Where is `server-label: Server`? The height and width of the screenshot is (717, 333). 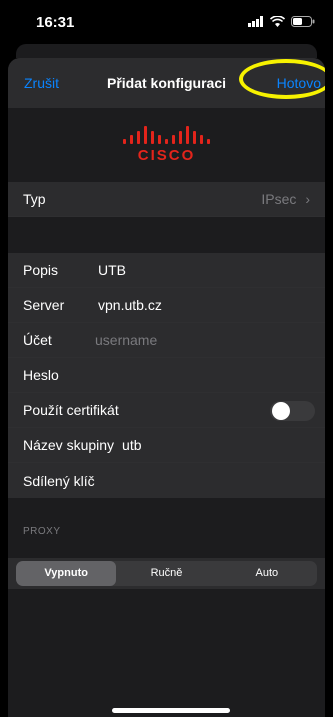
server-label: Server is located at coordinates (44, 305).